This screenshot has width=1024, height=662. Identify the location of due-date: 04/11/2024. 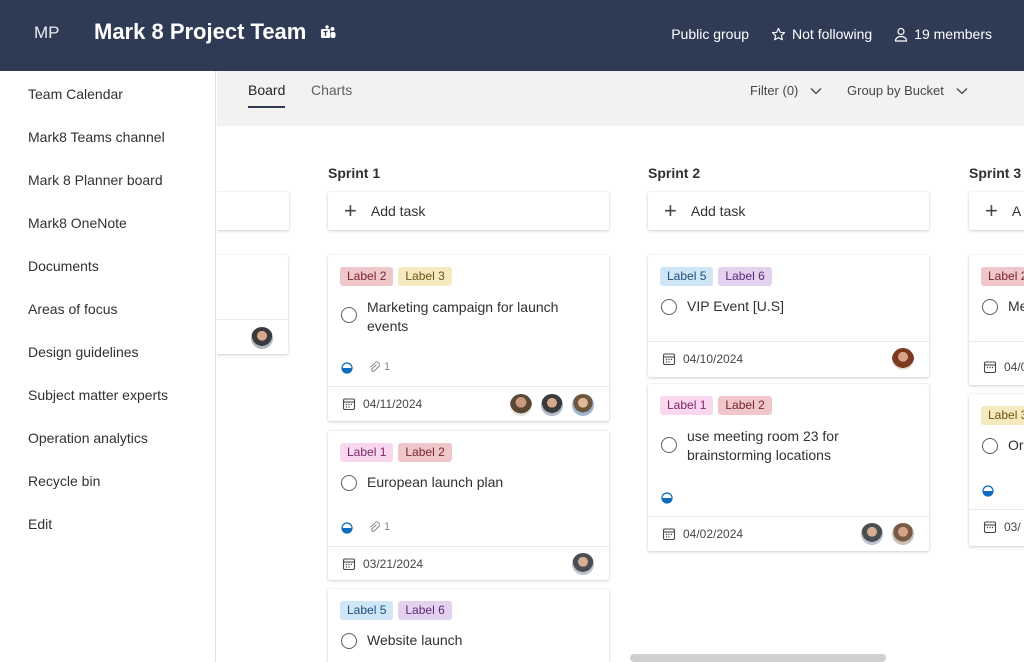
(382, 404).